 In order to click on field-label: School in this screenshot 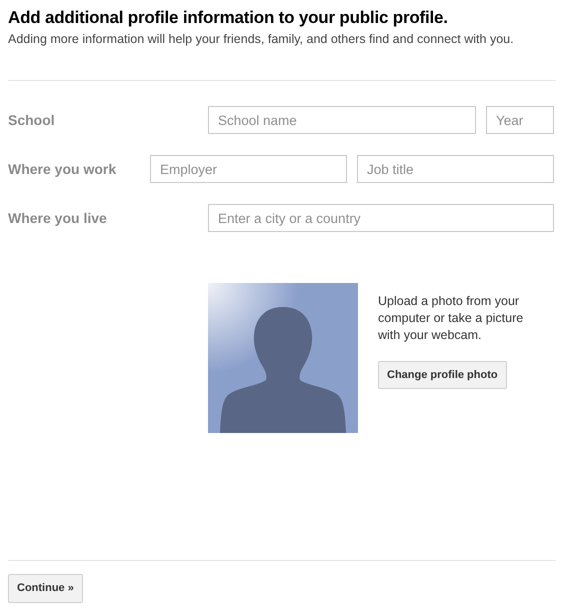, I will do `click(32, 120)`.